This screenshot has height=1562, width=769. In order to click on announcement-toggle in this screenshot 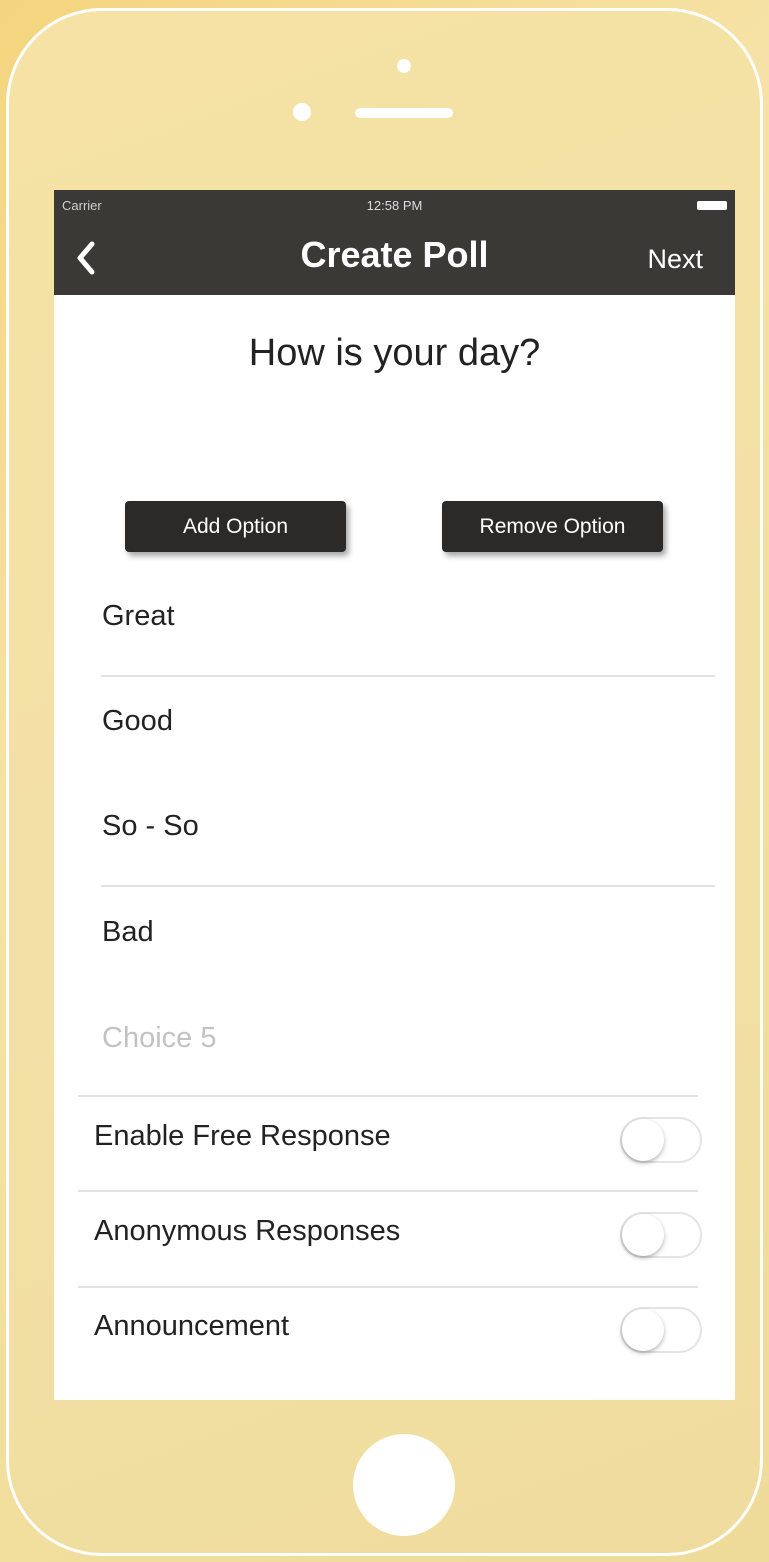, I will do `click(661, 1330)`.